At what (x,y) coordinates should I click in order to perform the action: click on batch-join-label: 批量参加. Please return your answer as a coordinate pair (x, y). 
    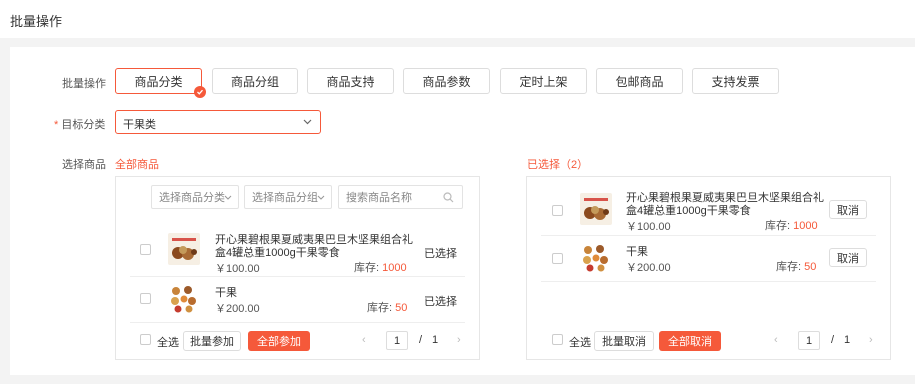
    Looking at the image, I should click on (212, 342).